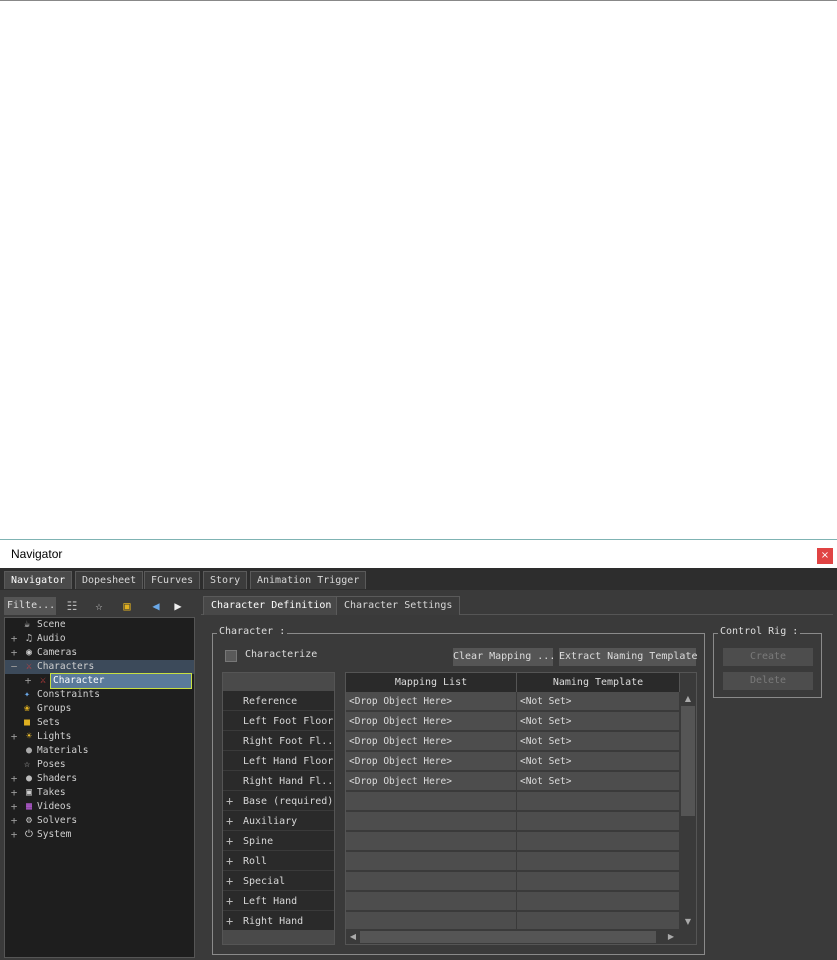  I want to click on scroll-up-icon: ▲, so click(688, 699).